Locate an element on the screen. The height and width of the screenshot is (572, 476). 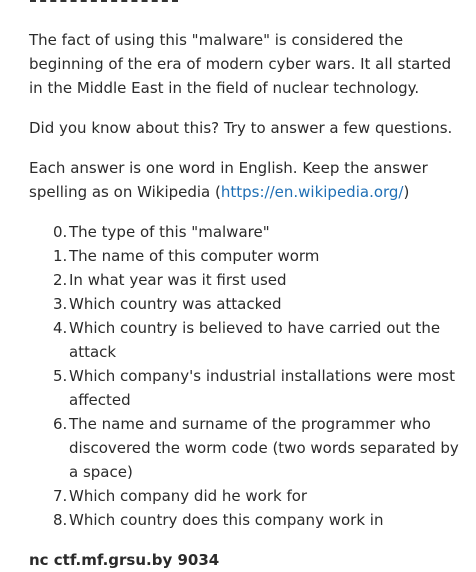
item-text: The name of this computer worm is located at coordinates (194, 256).